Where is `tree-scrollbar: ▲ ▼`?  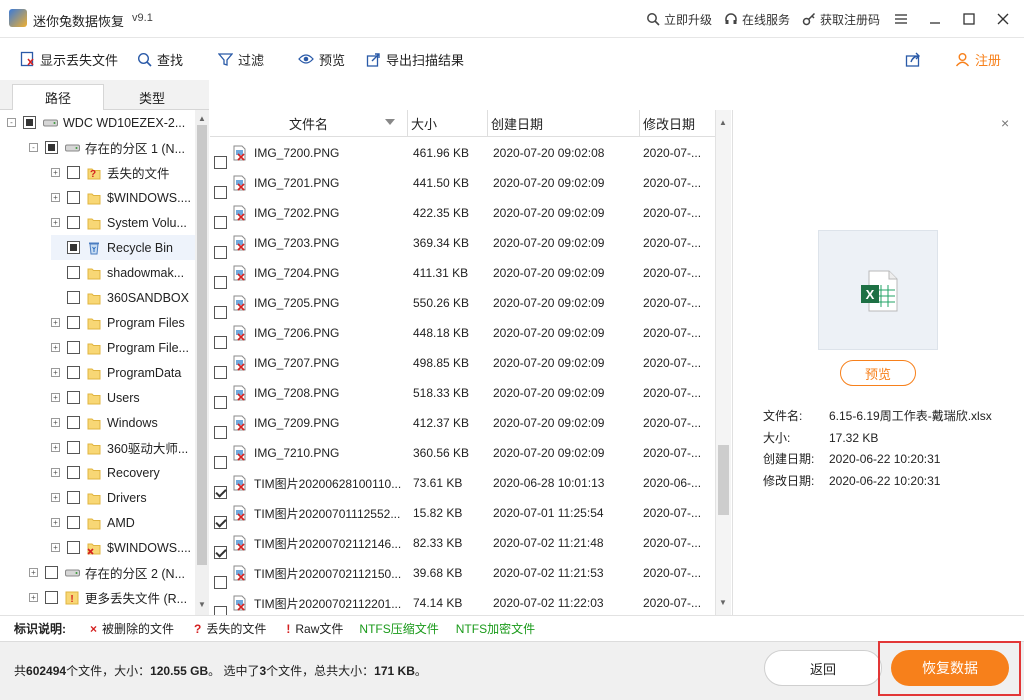
tree-scrollbar: ▲ ▼ is located at coordinates (202, 362).